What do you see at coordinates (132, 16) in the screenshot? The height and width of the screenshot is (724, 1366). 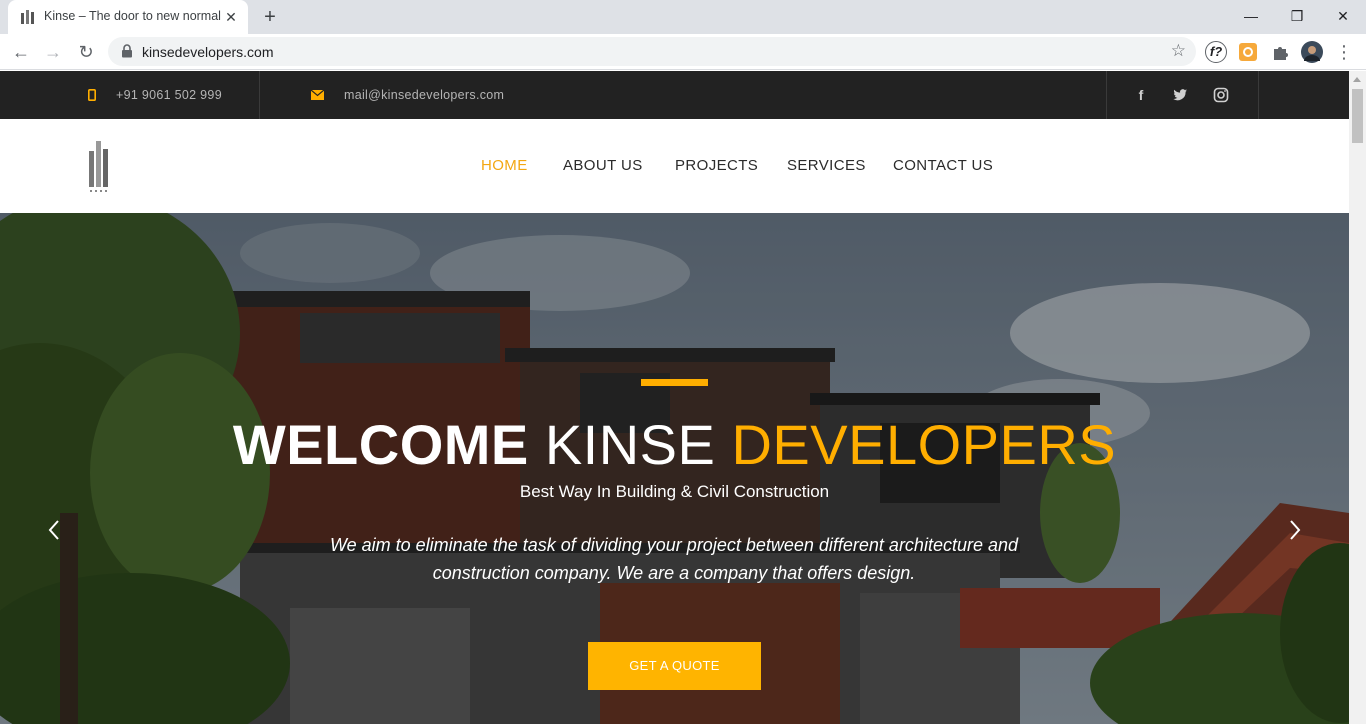 I see `tab-title: Kinse – The door to new normal` at bounding box center [132, 16].